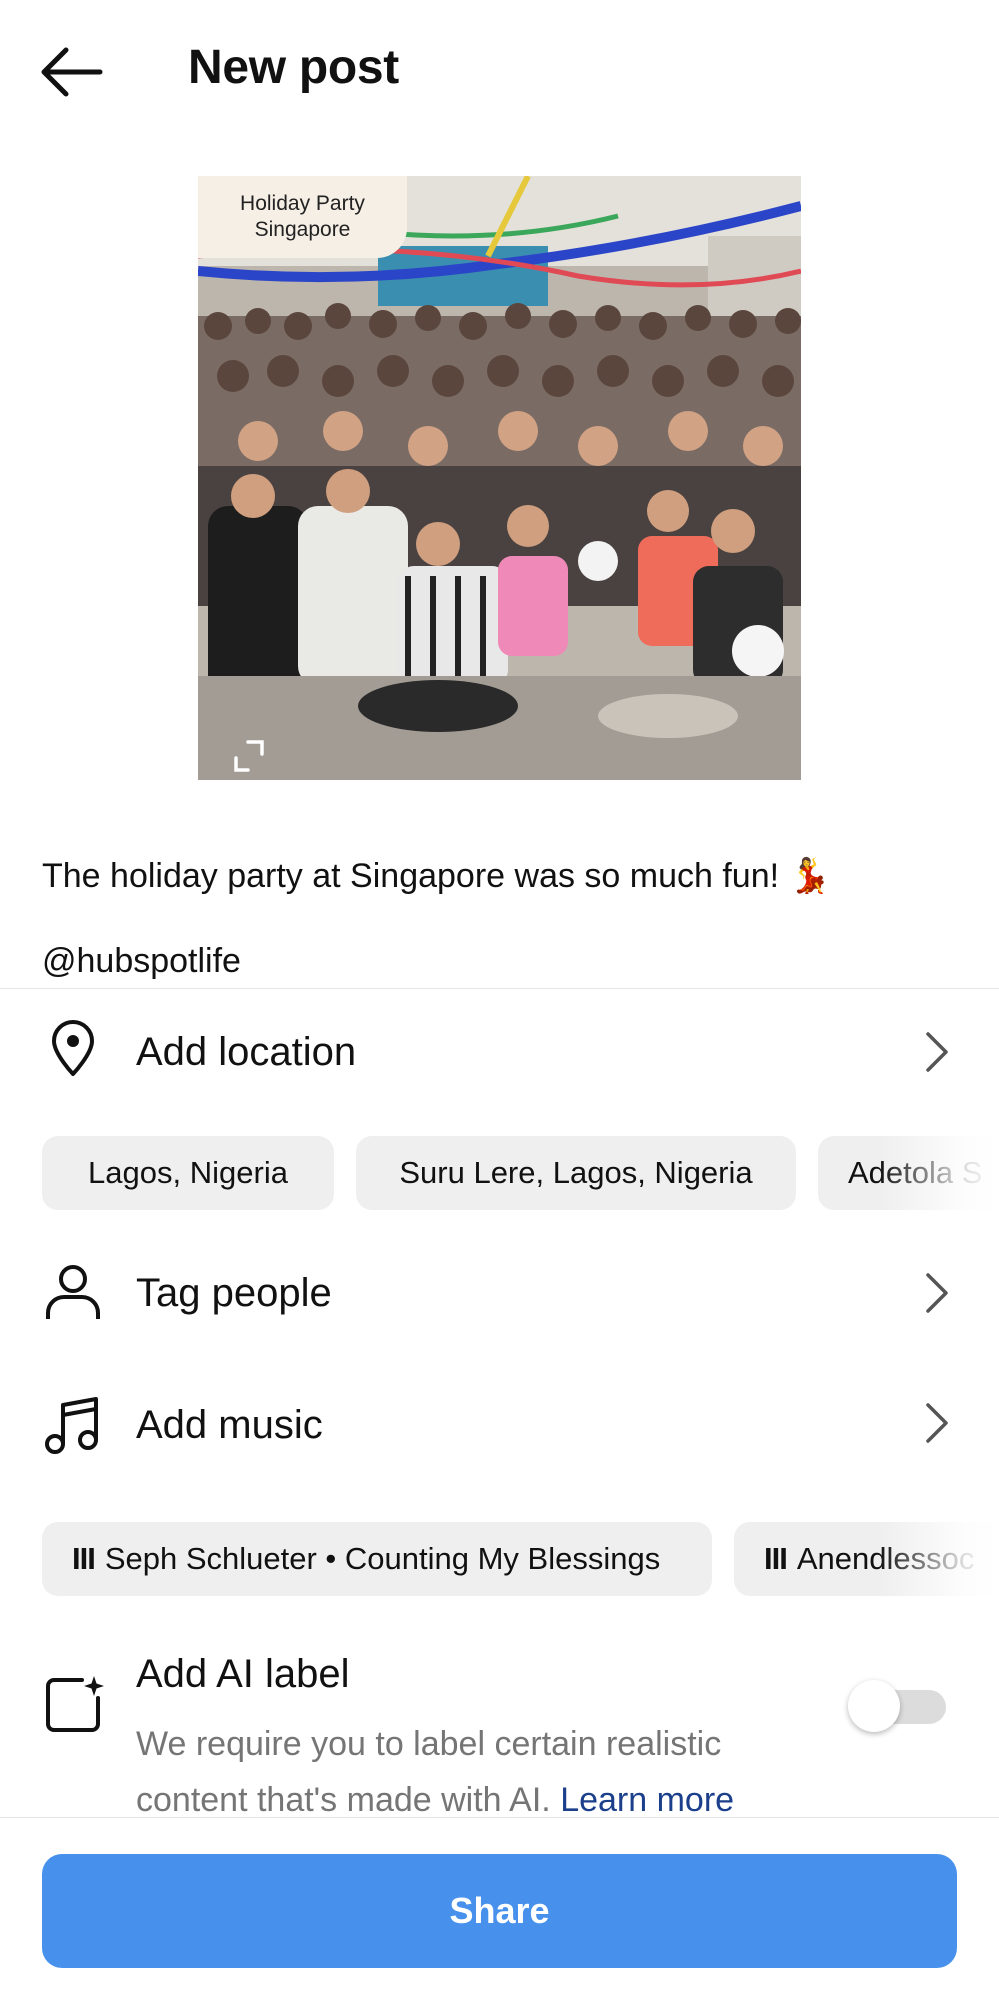  Describe the element at coordinates (73, 1048) in the screenshot. I see `map-pin-icon` at that location.